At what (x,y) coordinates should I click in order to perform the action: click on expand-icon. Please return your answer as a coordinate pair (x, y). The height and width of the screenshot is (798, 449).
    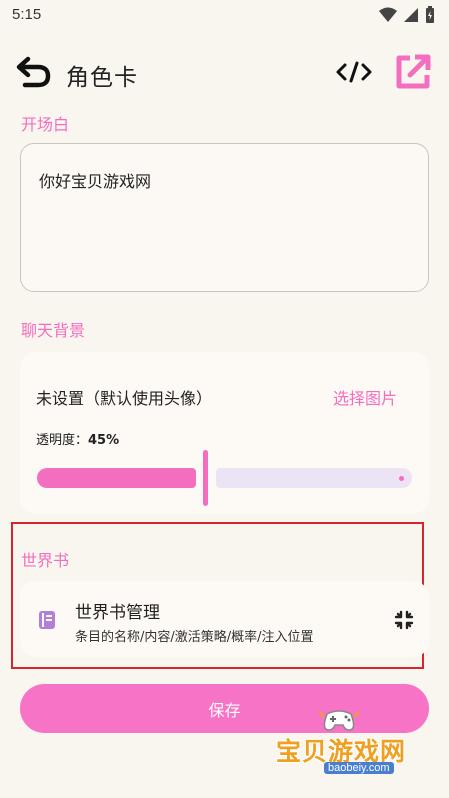
    Looking at the image, I should click on (404, 620).